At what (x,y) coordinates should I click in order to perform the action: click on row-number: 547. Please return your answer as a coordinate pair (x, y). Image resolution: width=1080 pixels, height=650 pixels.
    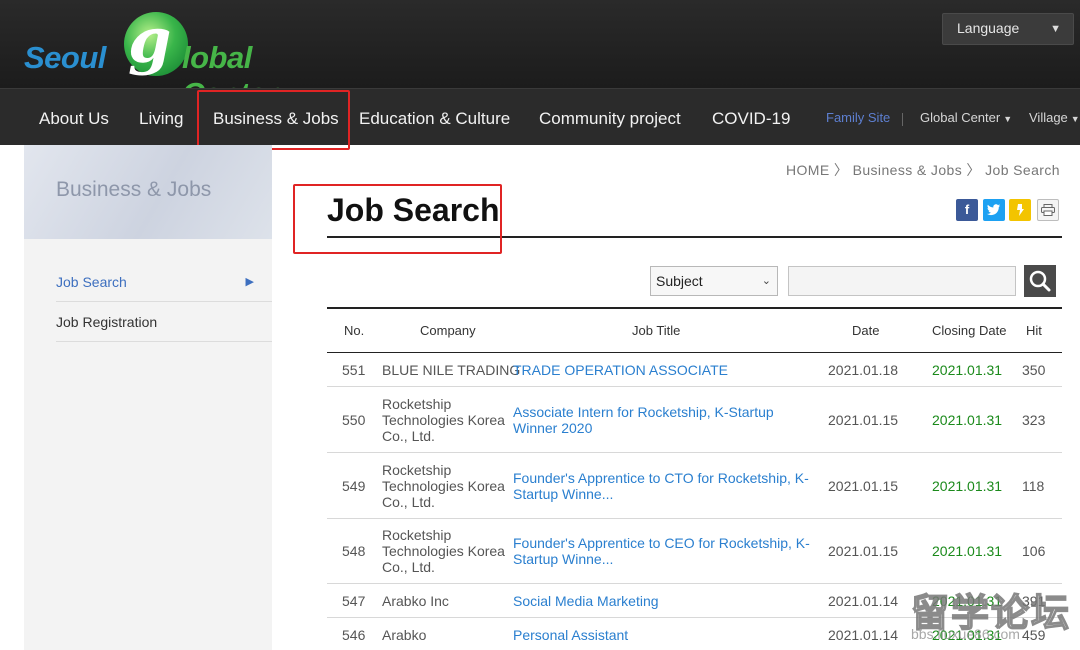
    Looking at the image, I should click on (354, 601).